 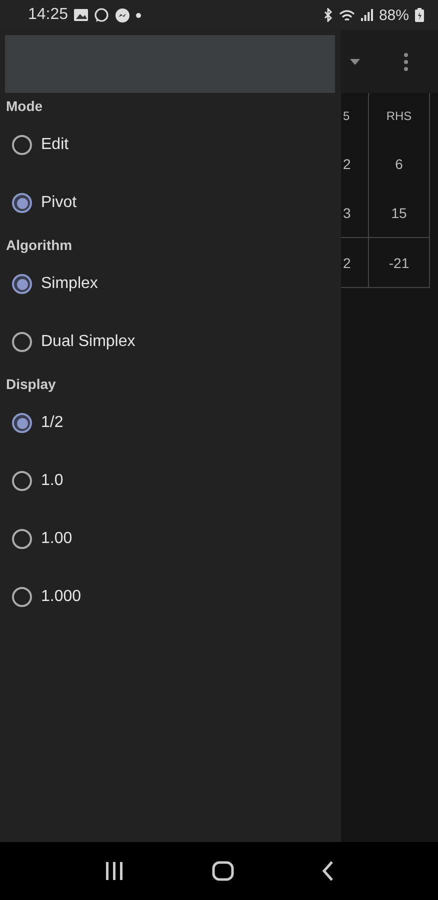 I want to click on table-cell: 3, so click(x=355, y=212).